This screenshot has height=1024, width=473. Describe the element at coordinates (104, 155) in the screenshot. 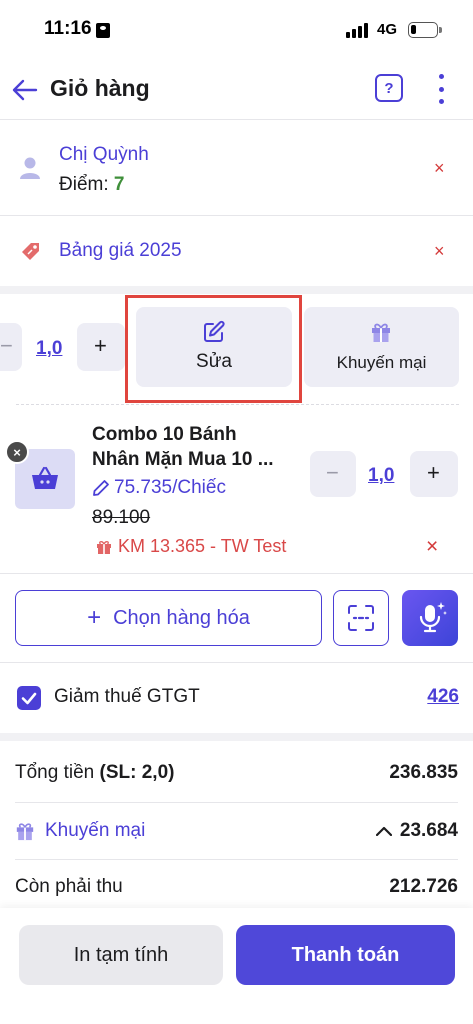

I see `customer-name: Chị Quỳnh` at that location.